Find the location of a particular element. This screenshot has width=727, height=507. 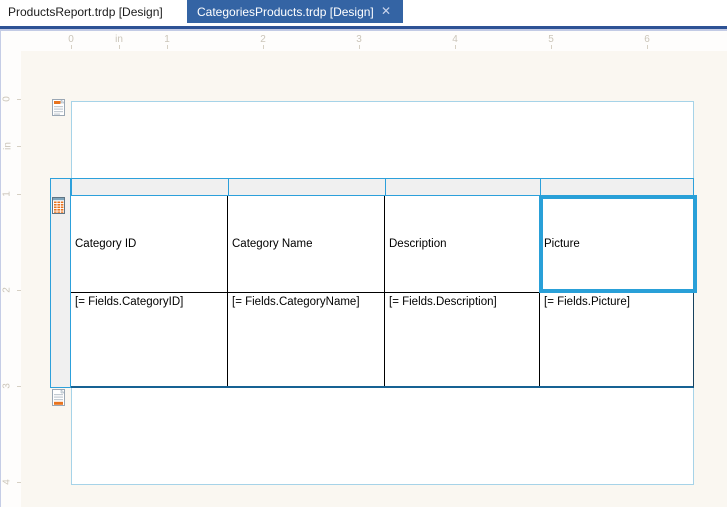

data-cell-description: [= Fields.Description] is located at coordinates (462, 339).